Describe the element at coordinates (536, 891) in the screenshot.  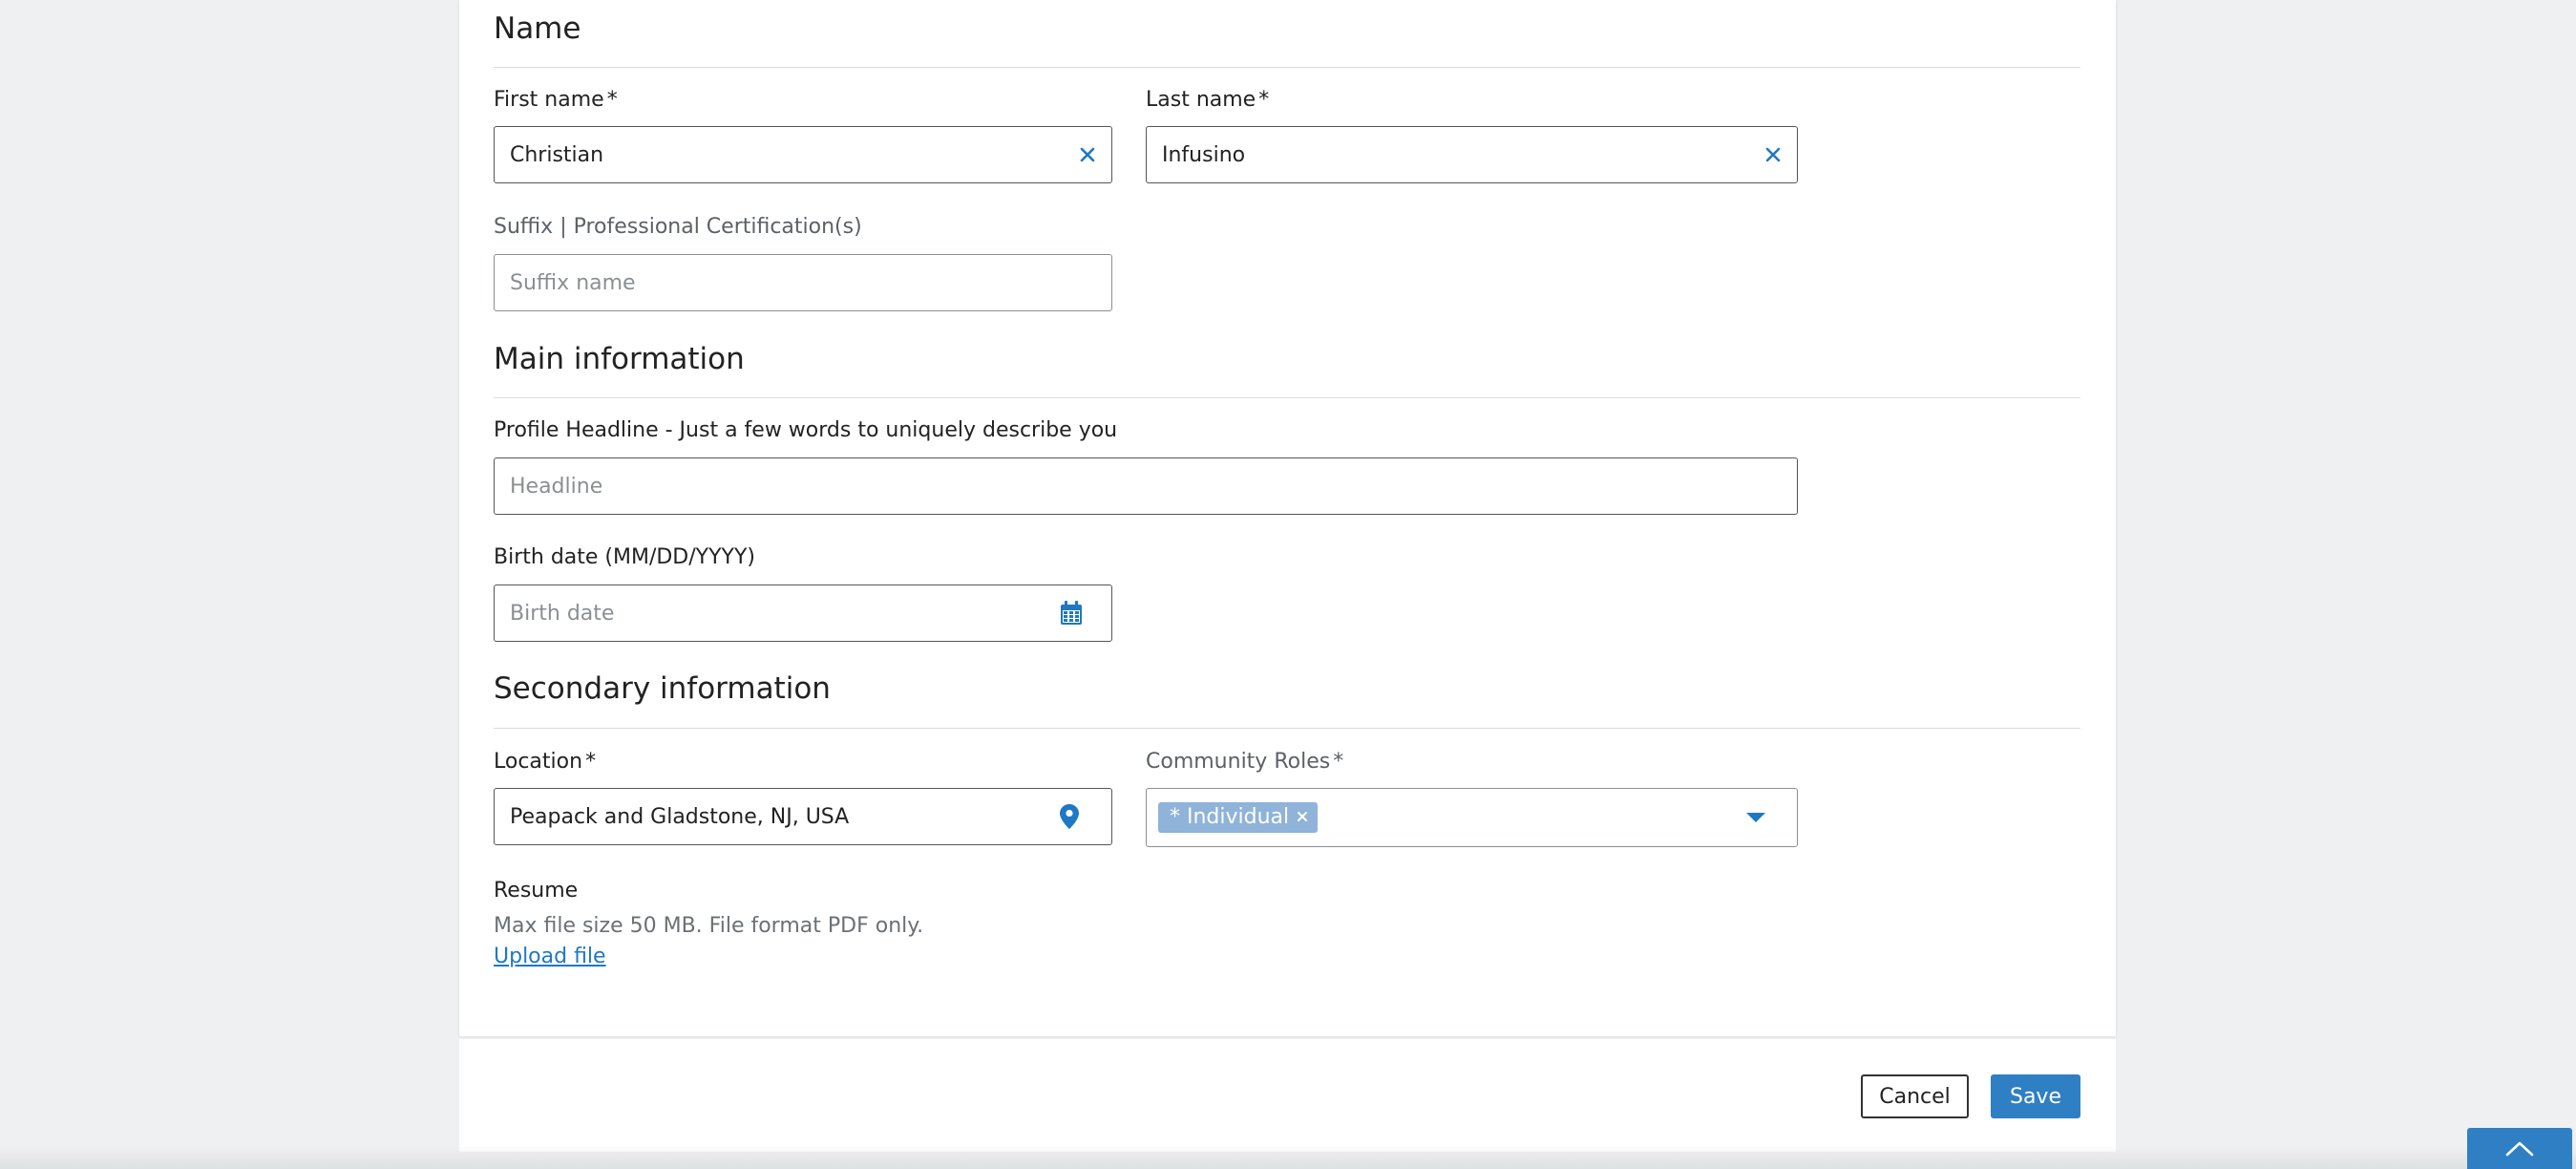
I see `resume-label: Resume` at that location.